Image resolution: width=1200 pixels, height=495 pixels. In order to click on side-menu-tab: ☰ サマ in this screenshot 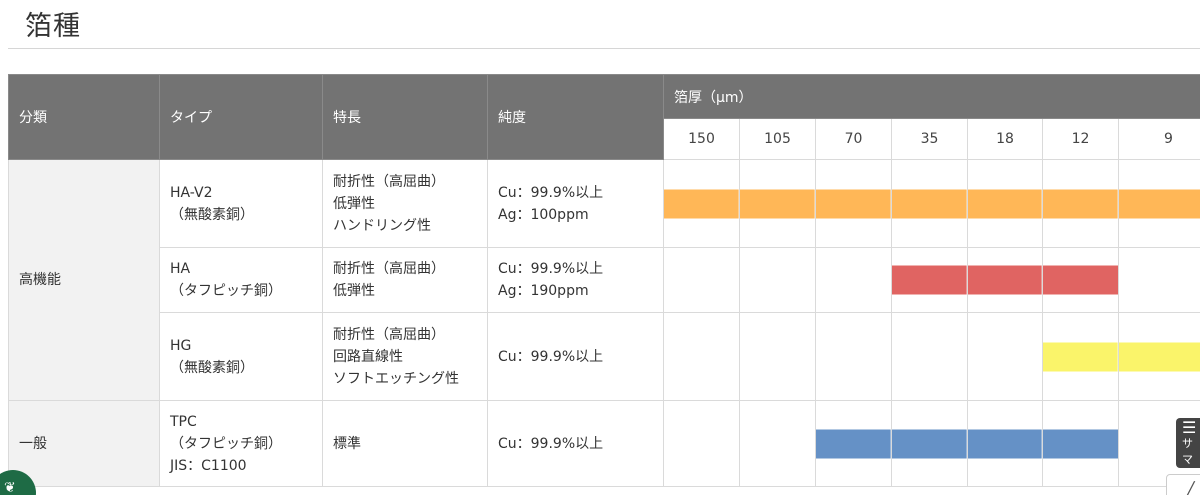, I will do `click(1188, 443)`.